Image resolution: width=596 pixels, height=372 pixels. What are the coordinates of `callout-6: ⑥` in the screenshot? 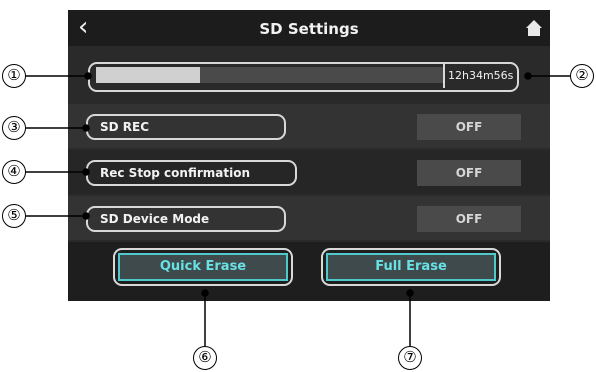 It's located at (205, 358).